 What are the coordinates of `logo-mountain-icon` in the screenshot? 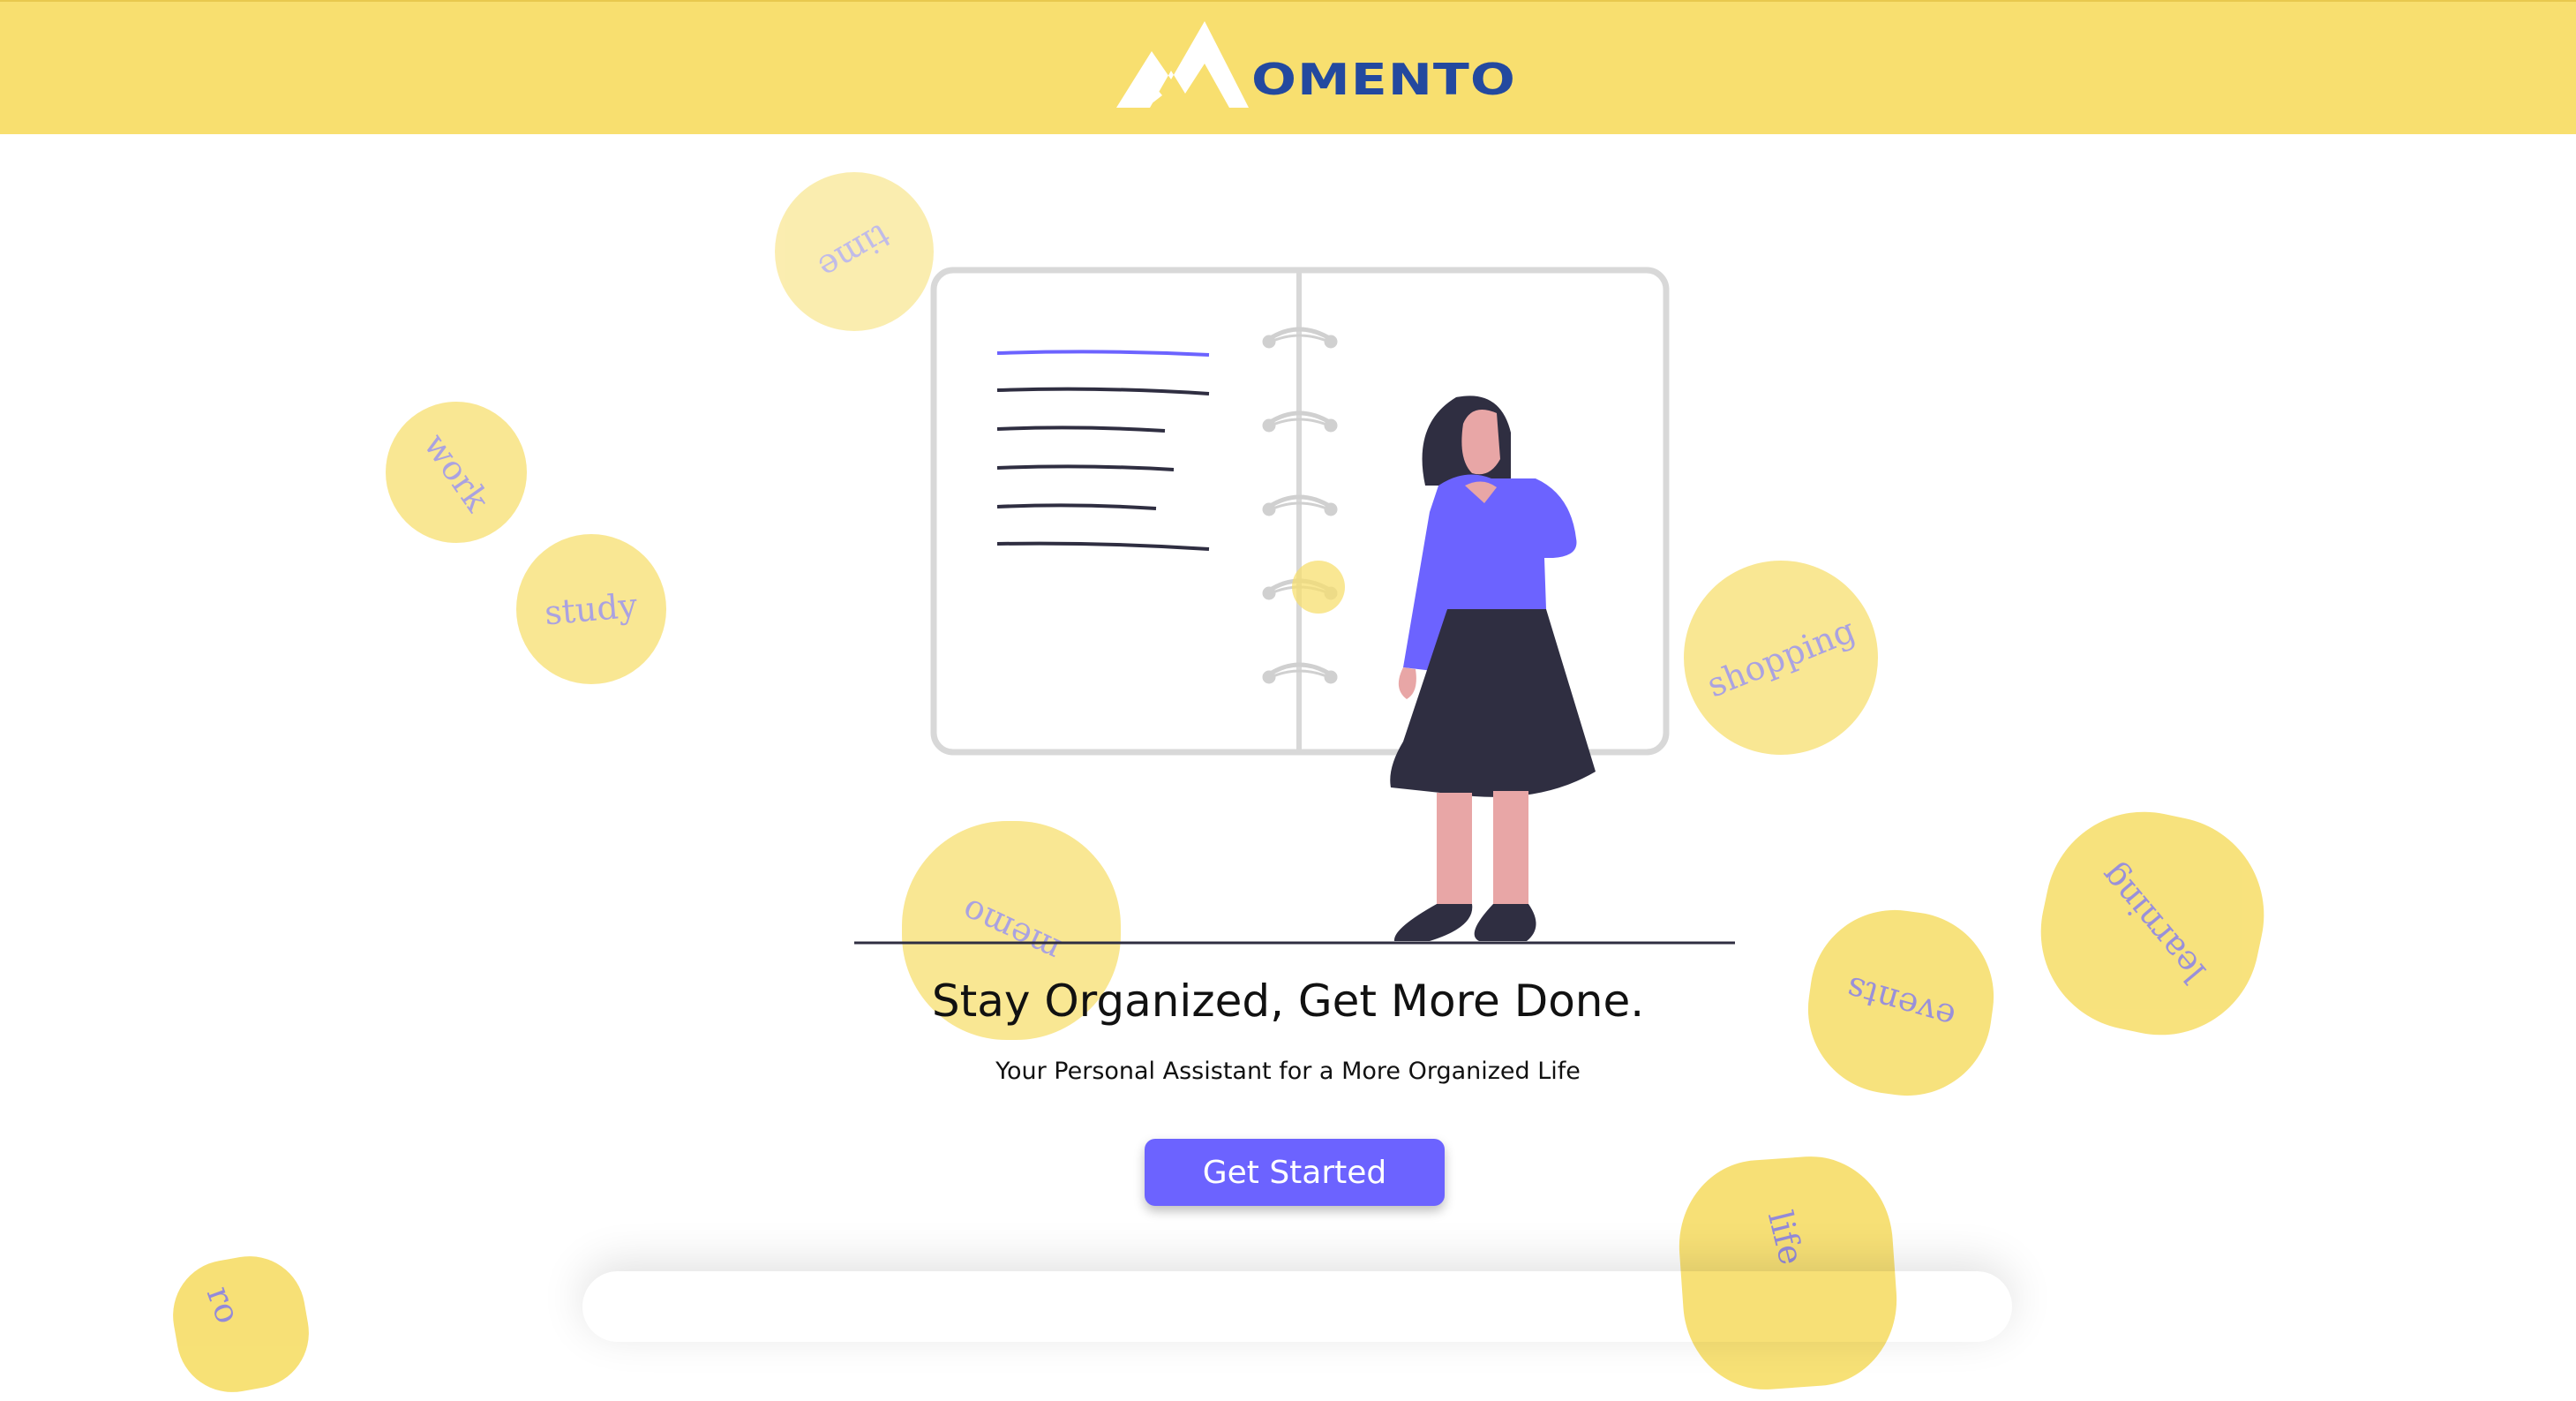 It's located at (1182, 64).